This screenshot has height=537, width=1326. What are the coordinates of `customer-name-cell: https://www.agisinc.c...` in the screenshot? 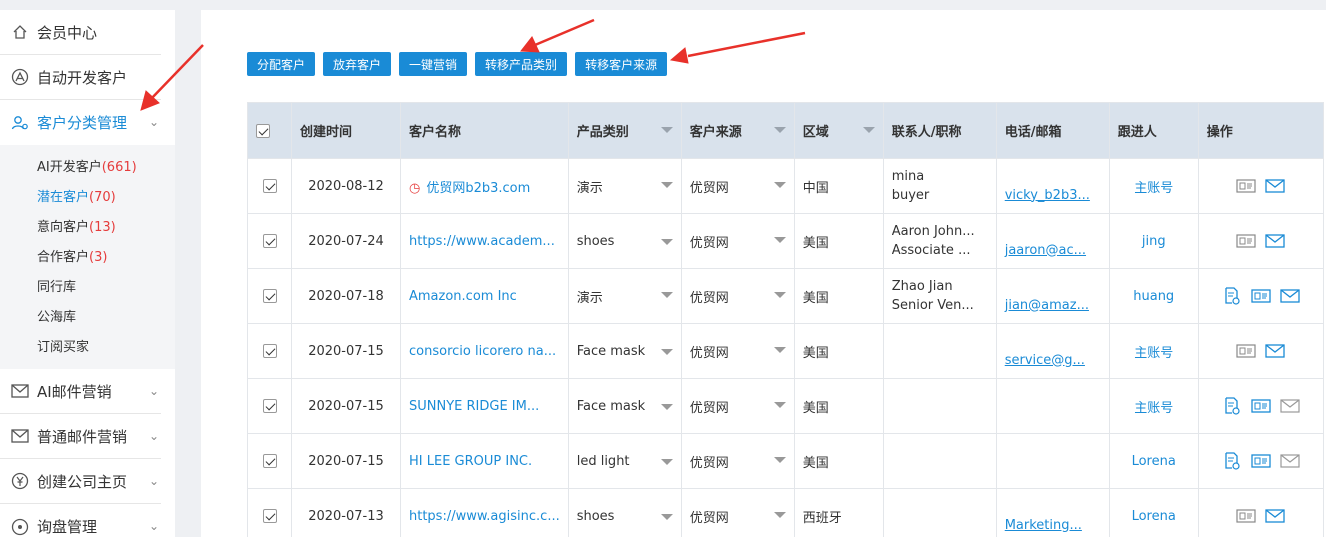 It's located at (484, 512).